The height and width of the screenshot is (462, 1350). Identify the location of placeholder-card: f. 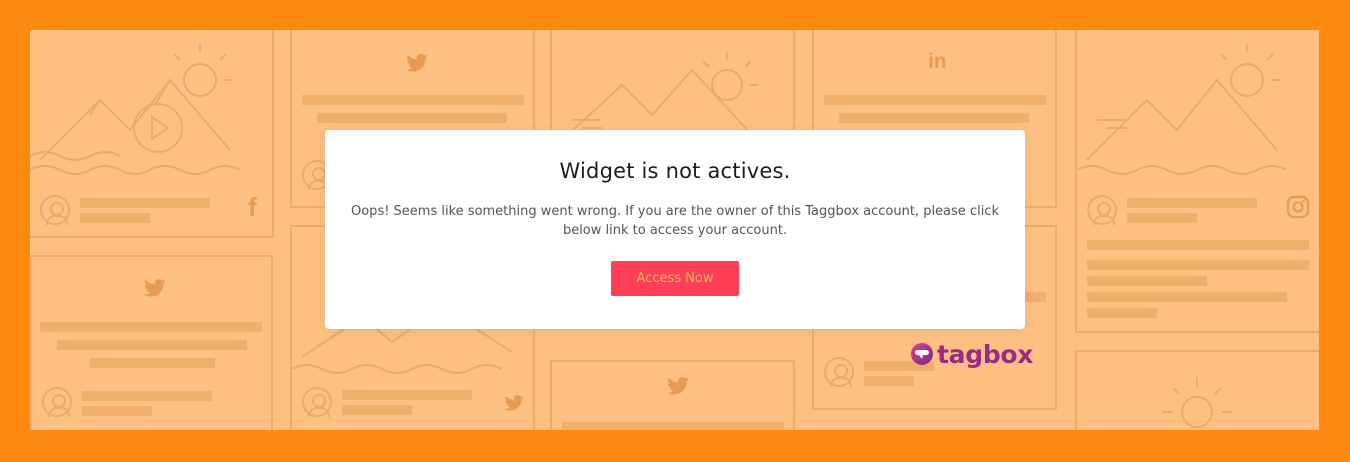
(152, 134).